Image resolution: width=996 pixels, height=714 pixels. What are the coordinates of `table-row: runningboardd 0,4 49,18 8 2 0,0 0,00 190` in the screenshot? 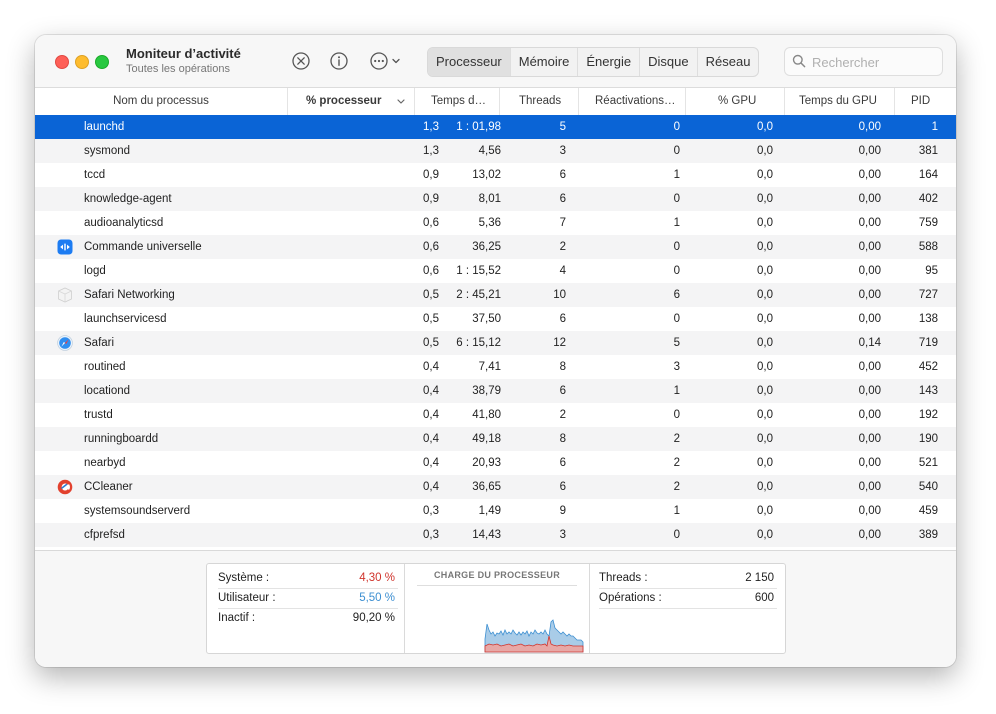 It's located at (495, 439).